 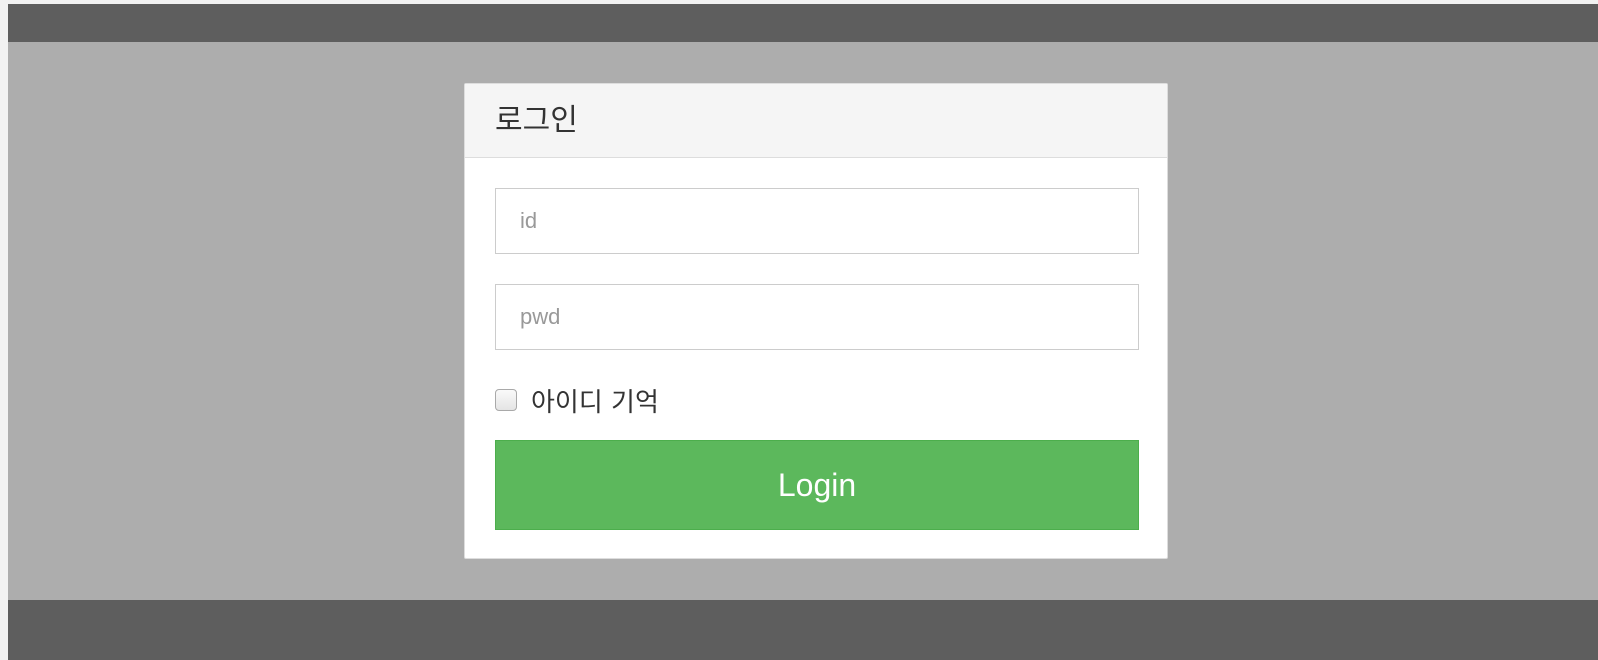 I want to click on remember-id-checkbox, so click(x=506, y=400).